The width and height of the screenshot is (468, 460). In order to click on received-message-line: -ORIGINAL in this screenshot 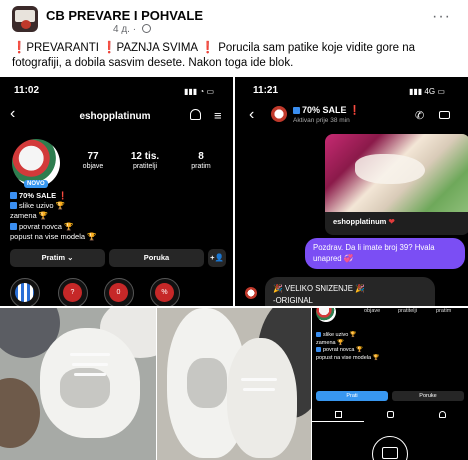, I will do `click(293, 300)`.